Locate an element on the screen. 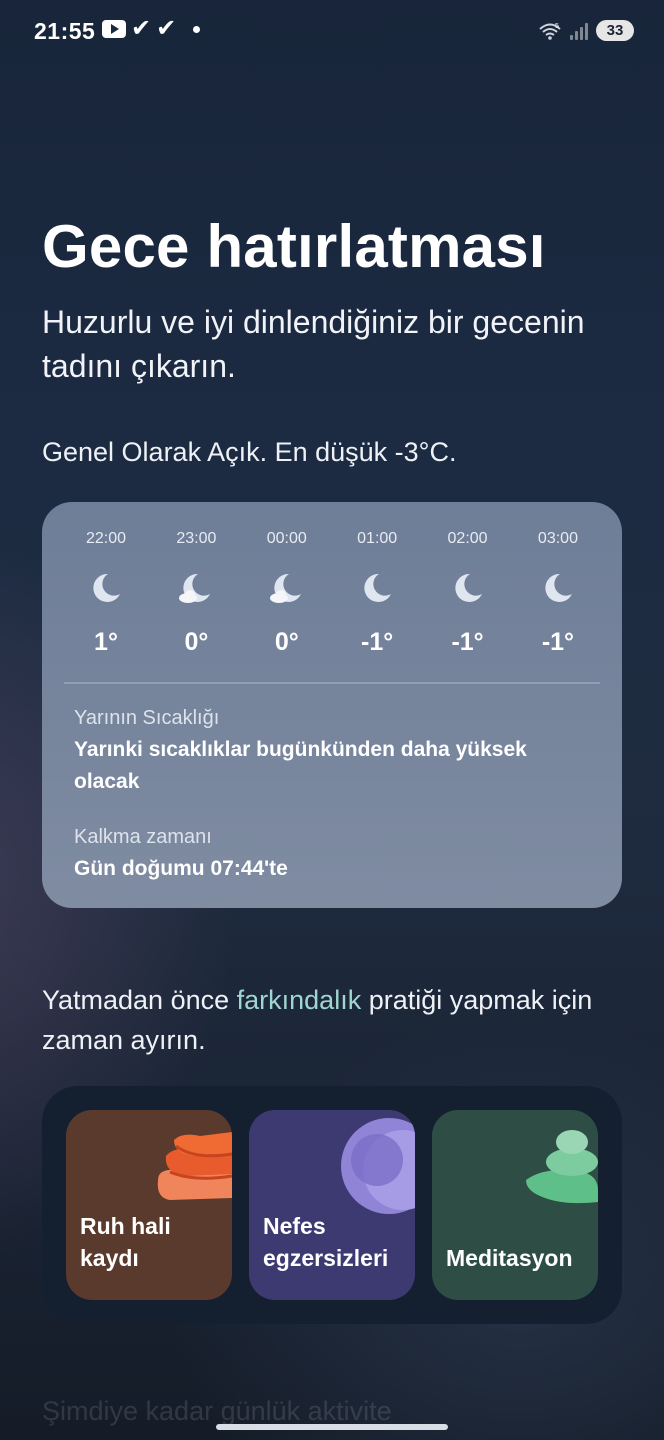 This screenshot has width=664, height=1440. home-indicator is located at coordinates (332, 1427).